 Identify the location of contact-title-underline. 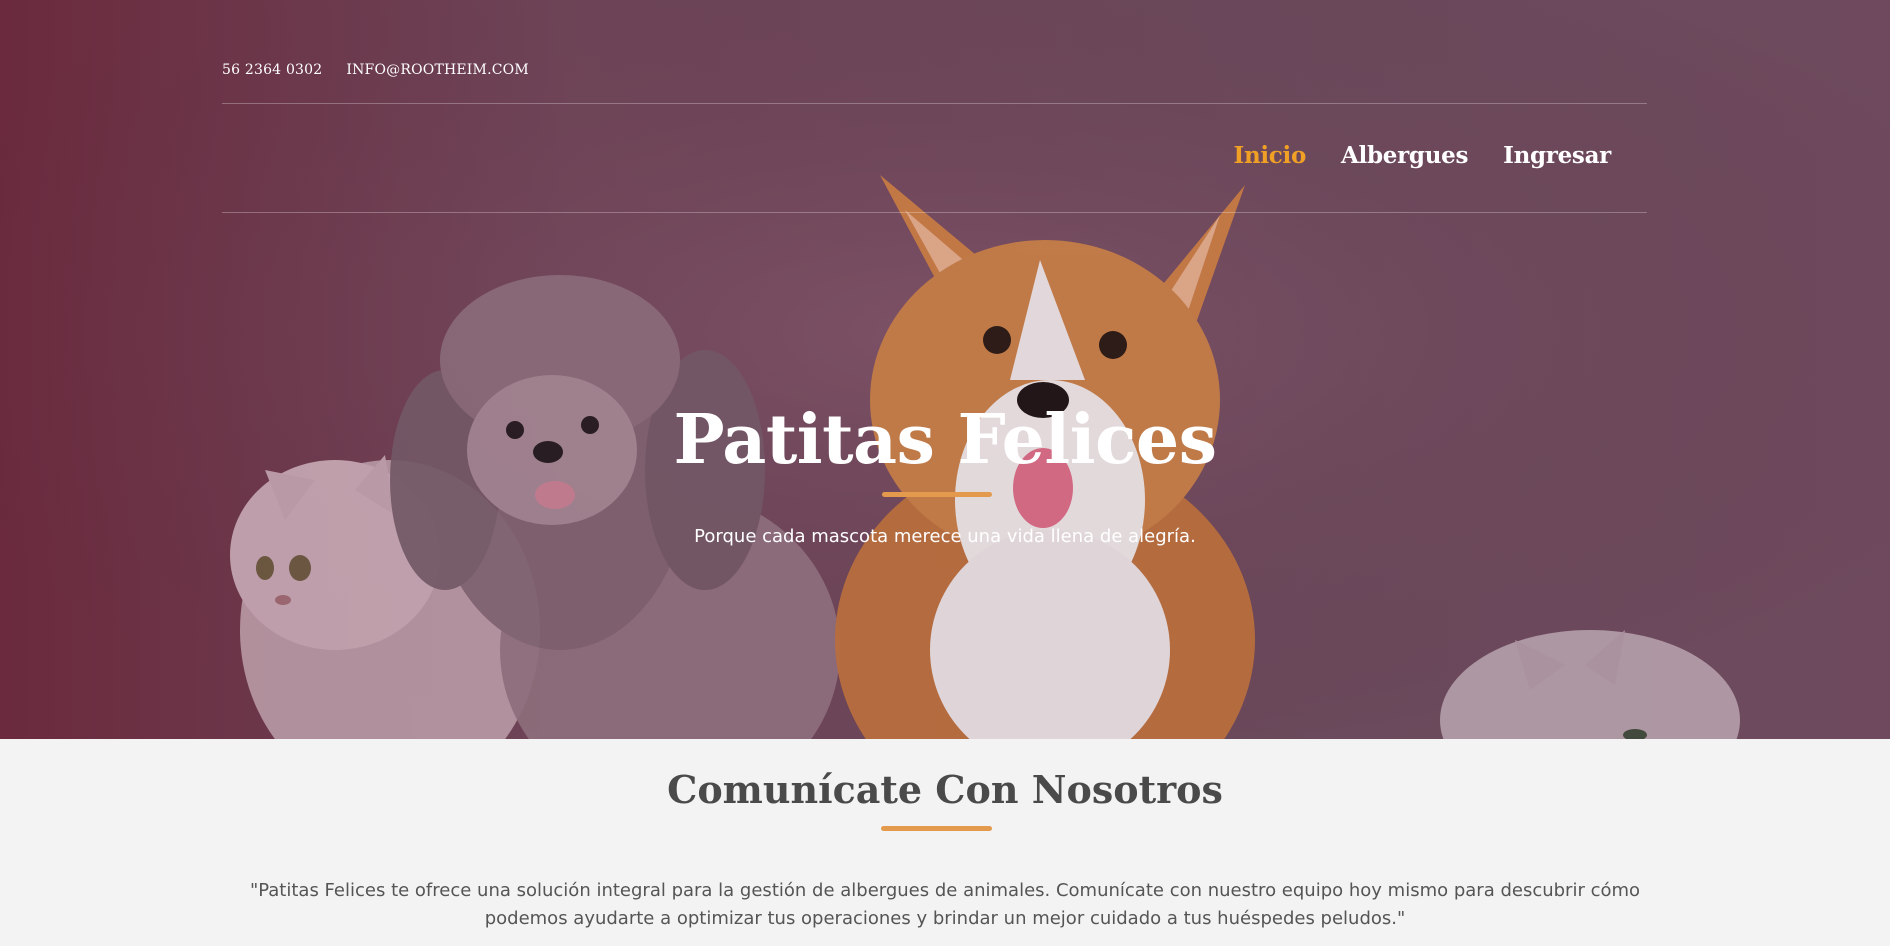
(936, 828).